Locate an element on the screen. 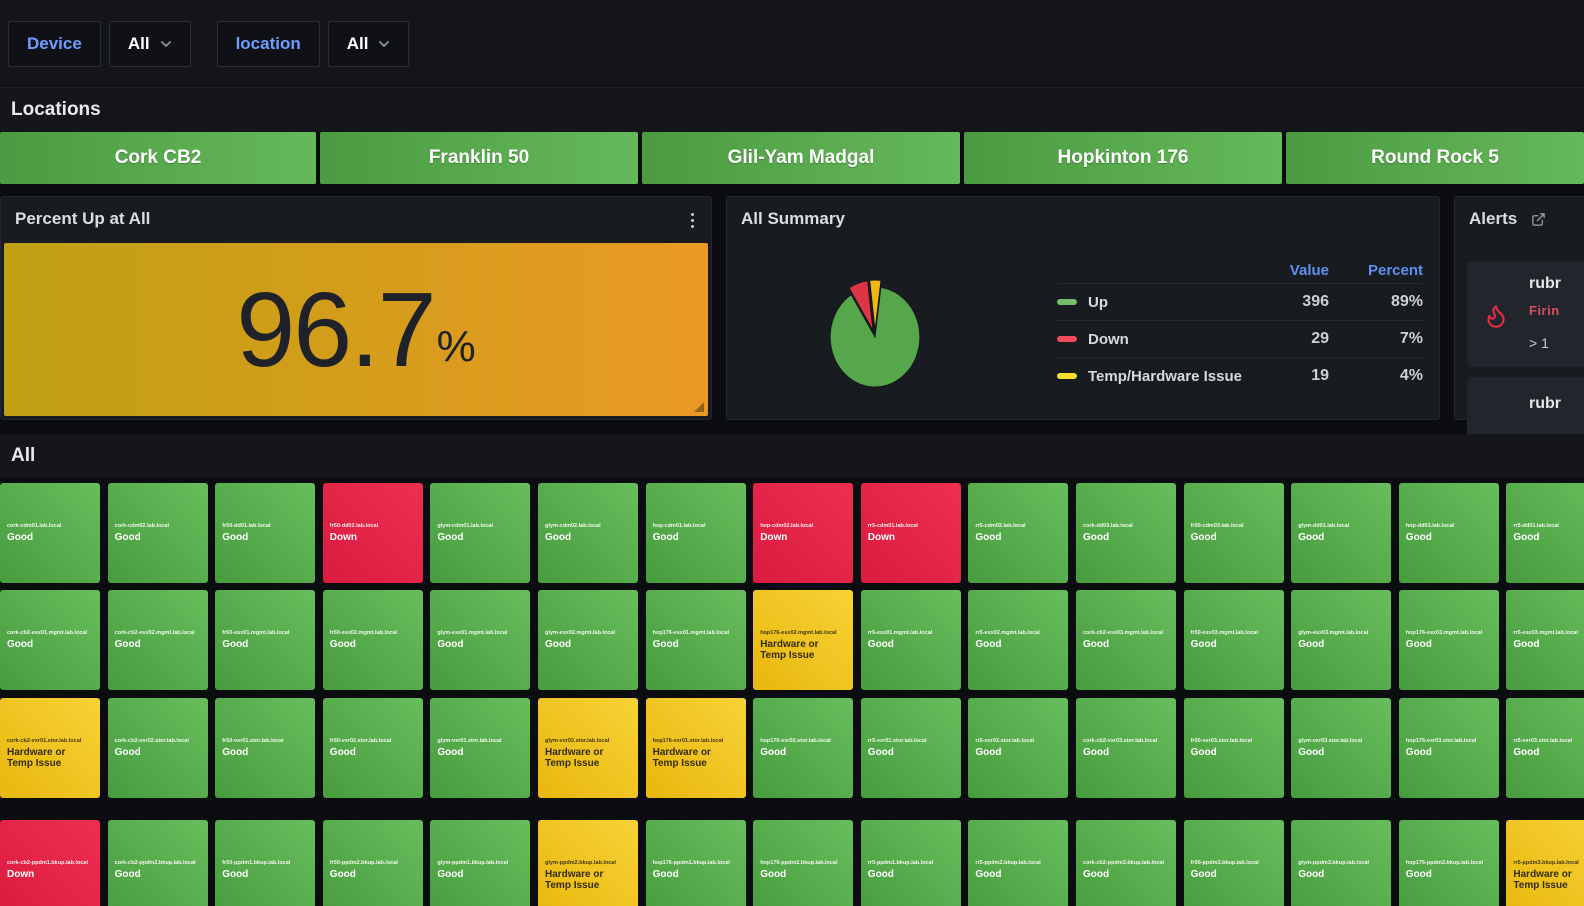 The width and height of the screenshot is (1584, 906). row-header-all: All is located at coordinates (792, 456).